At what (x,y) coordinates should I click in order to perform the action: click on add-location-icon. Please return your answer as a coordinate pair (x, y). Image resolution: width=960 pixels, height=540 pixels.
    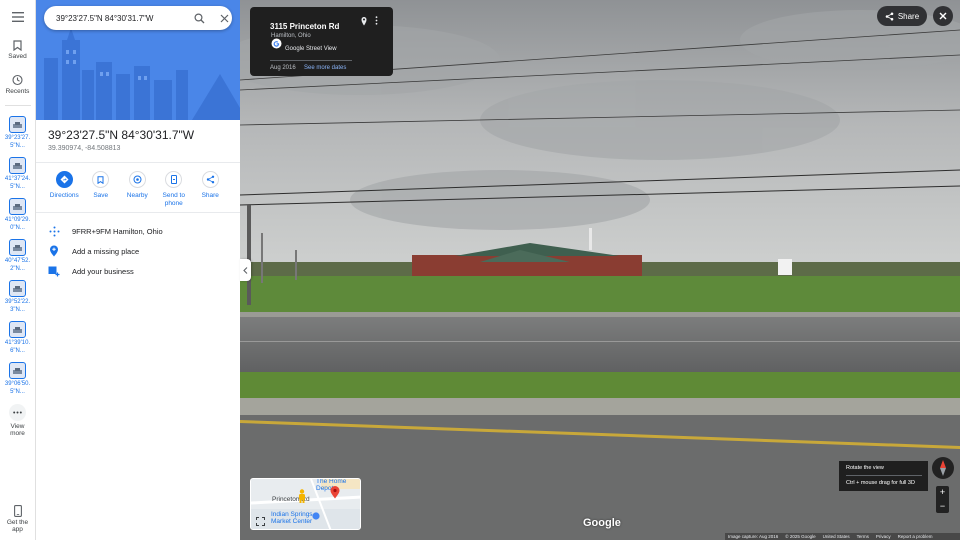
    Looking at the image, I should click on (54, 251).